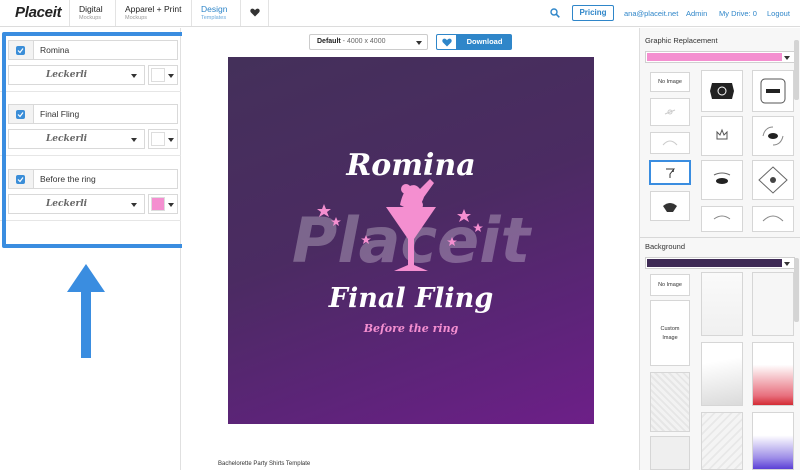 This screenshot has width=800, height=470. I want to click on size-label: Default, so click(329, 41).